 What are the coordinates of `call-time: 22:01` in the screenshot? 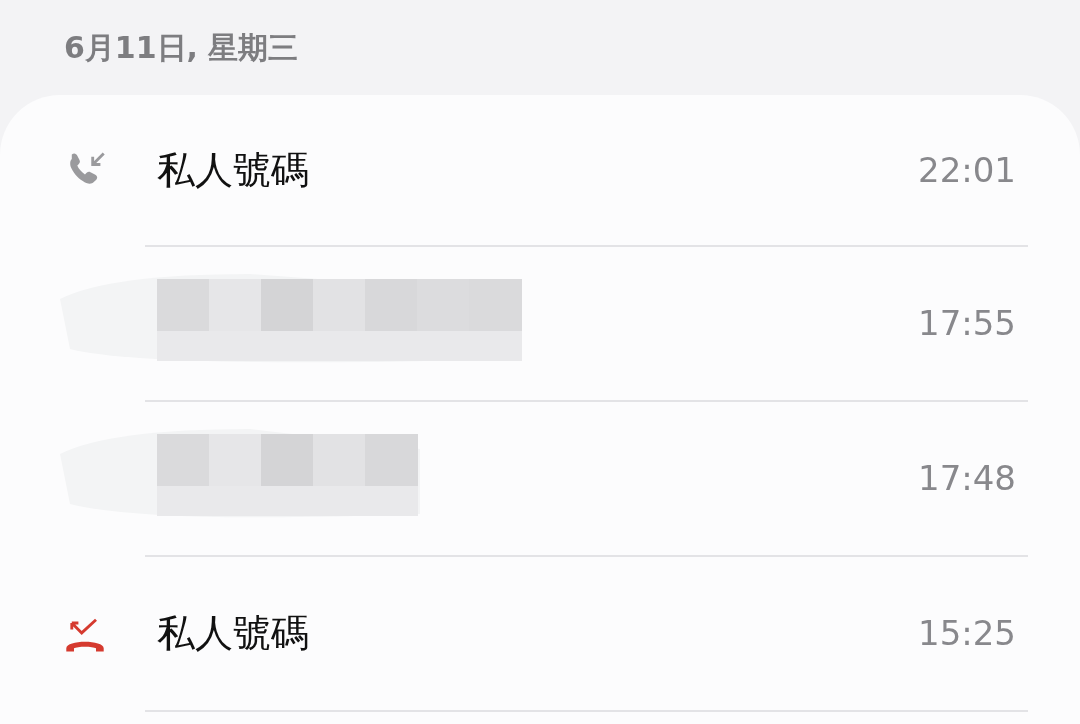 It's located at (967, 170).